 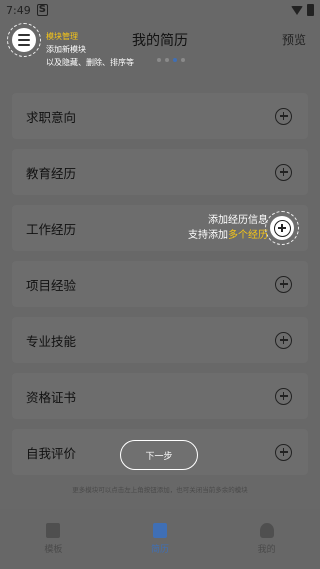 What do you see at coordinates (159, 550) in the screenshot?
I see `tab-label: 简历` at bounding box center [159, 550].